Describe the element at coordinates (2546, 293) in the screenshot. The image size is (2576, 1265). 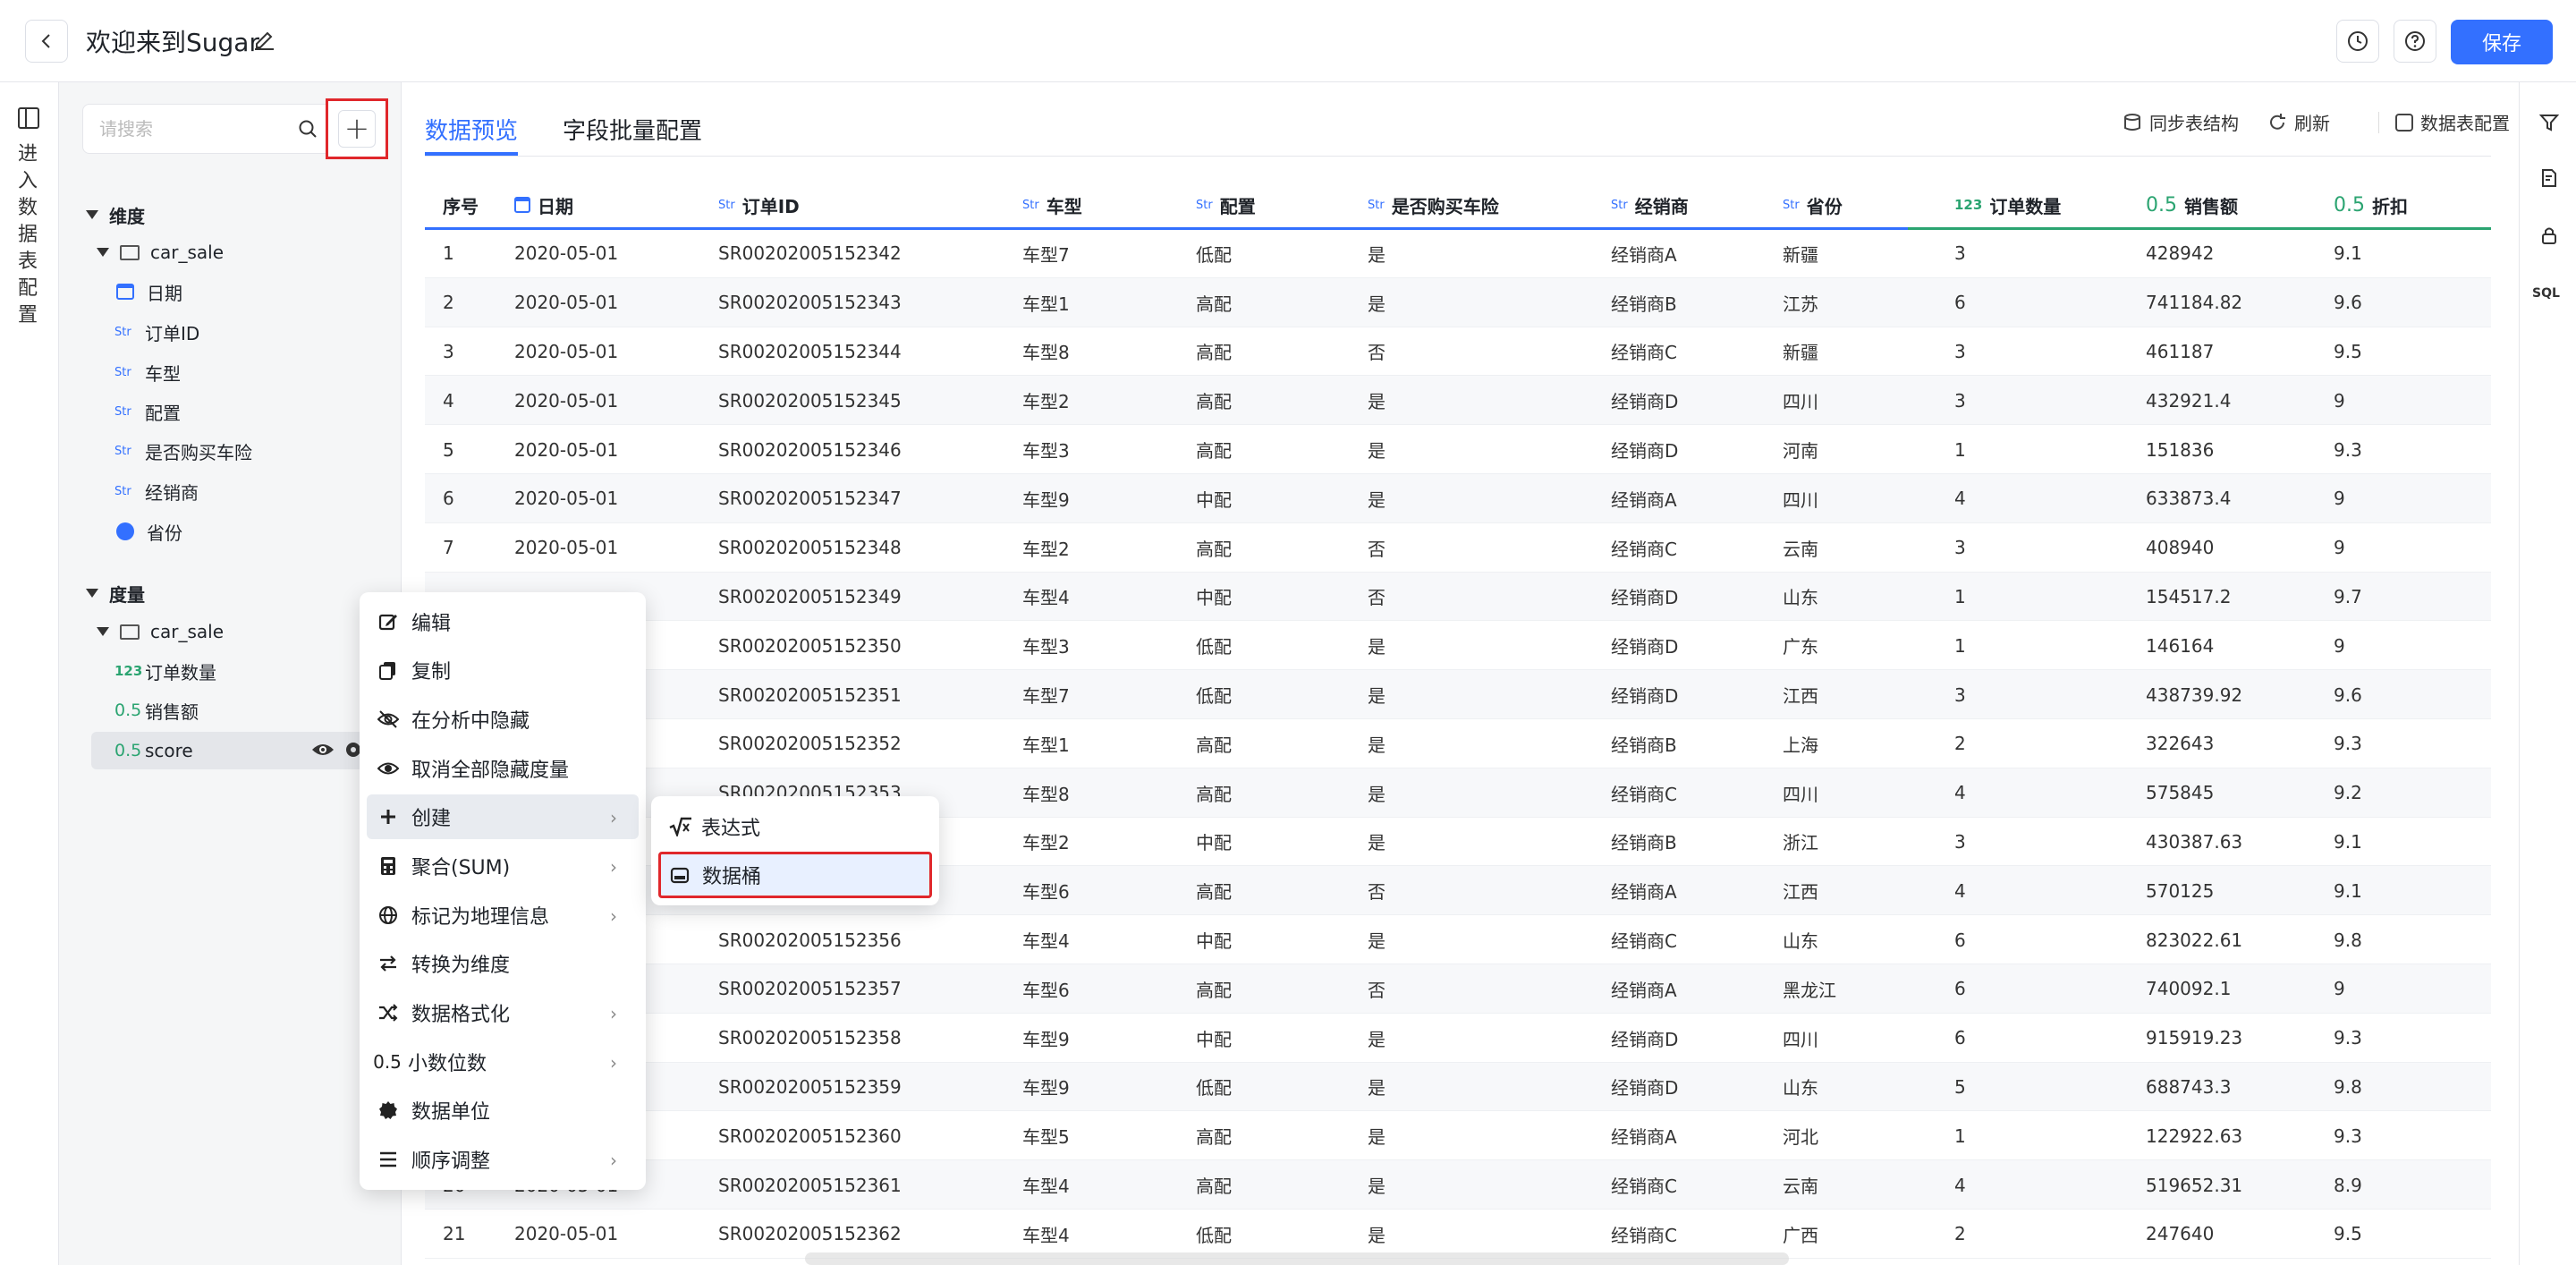
I see `sql-button: SQL` at that location.